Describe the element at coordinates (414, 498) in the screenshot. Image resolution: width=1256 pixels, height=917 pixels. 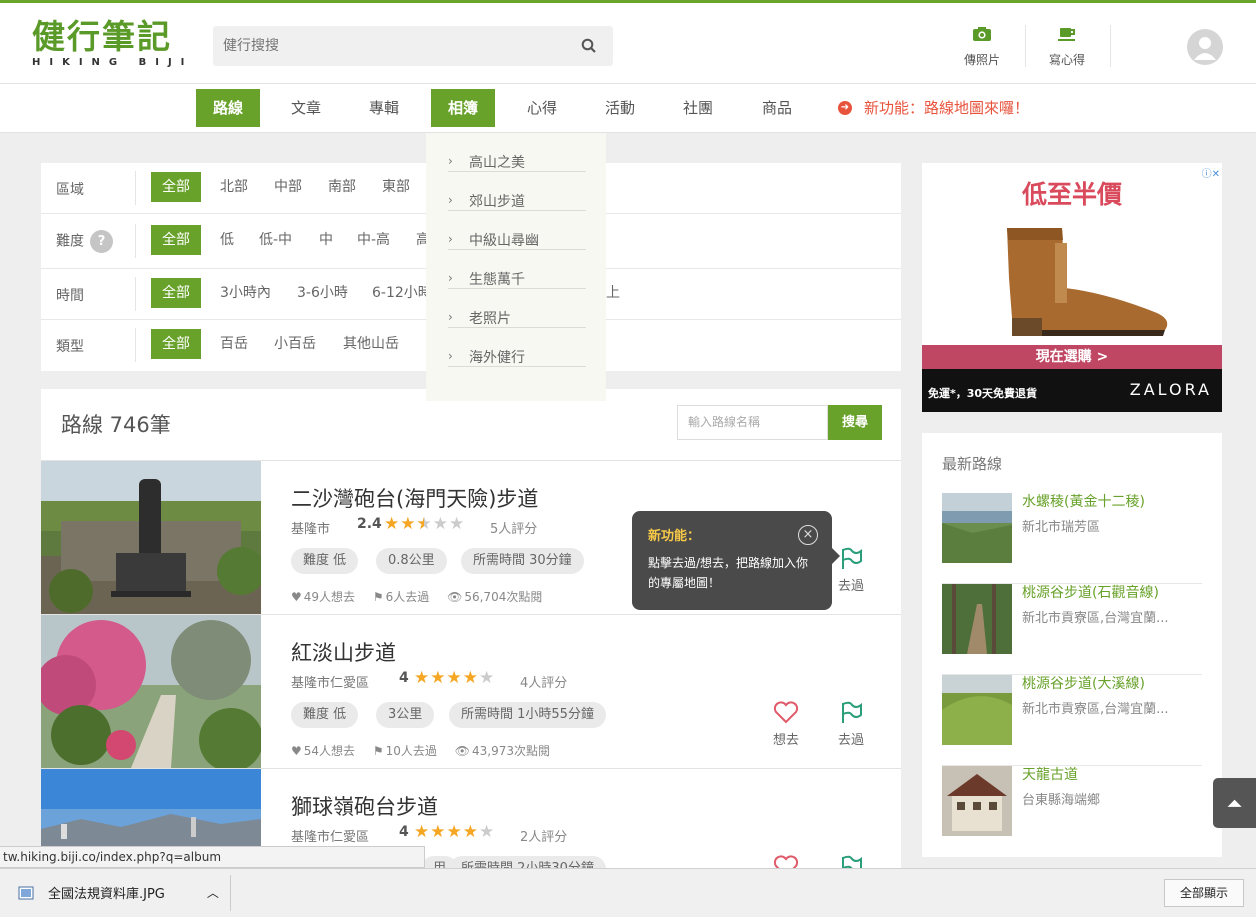
I see `route-title: 二沙灣砲台(海門天險)步道` at that location.